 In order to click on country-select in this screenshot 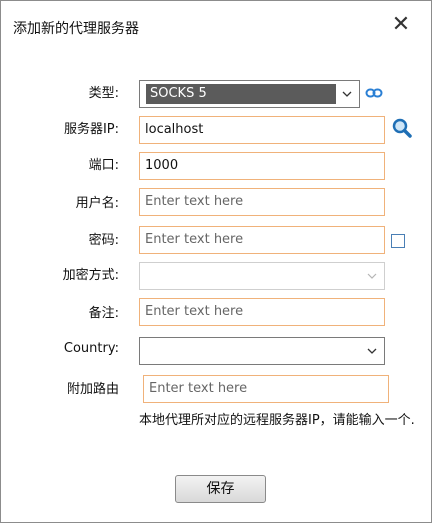, I will do `click(262, 351)`.